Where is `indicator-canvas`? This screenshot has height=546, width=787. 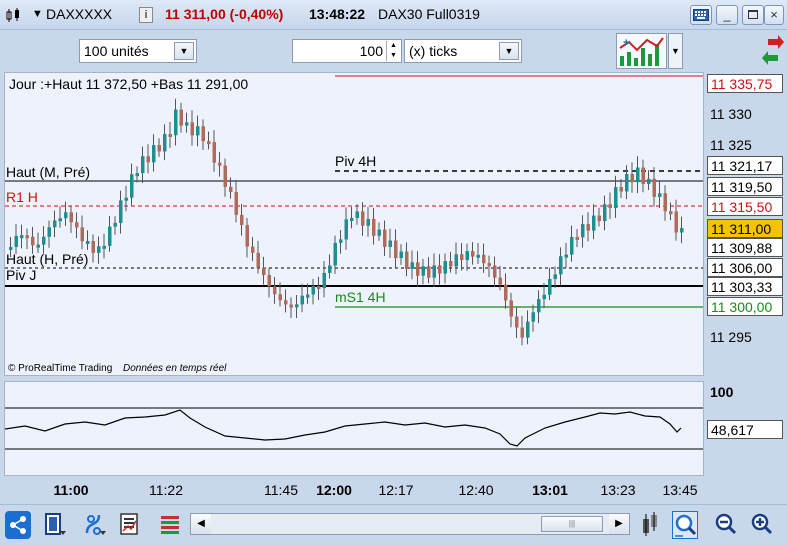
indicator-canvas is located at coordinates (353, 428).